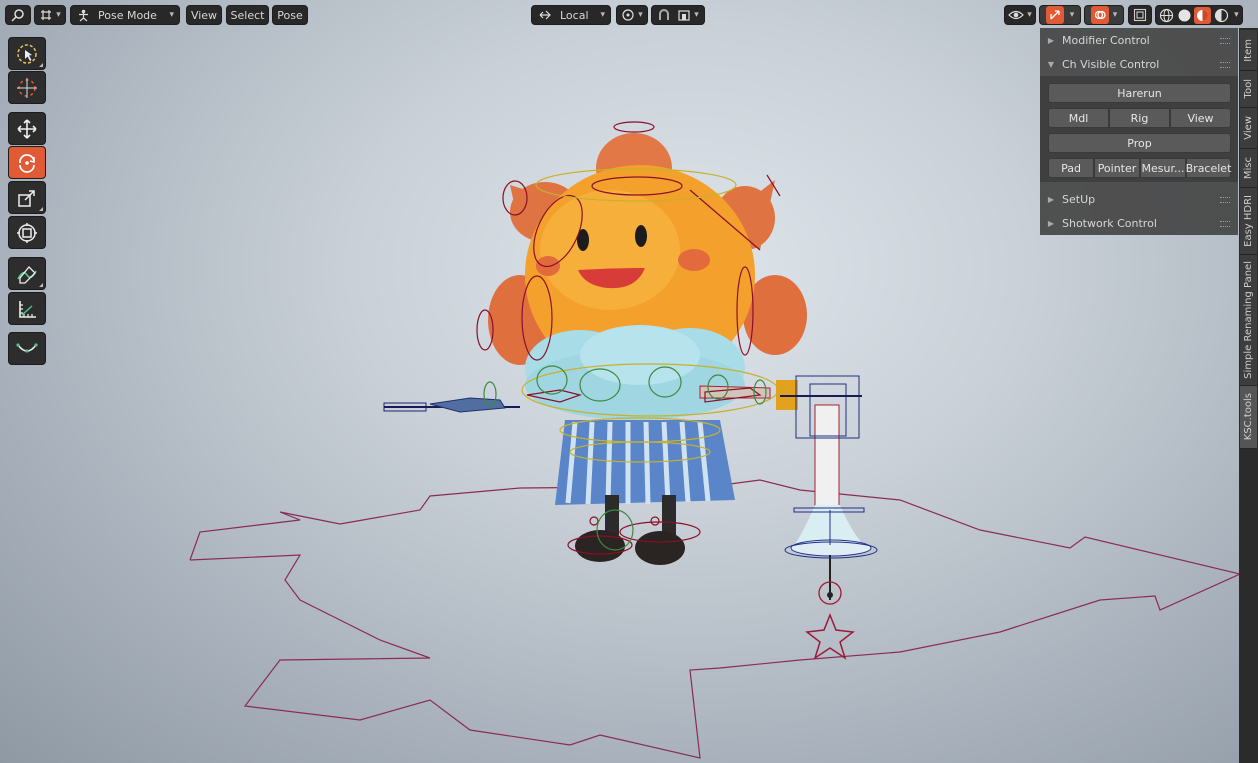 The image size is (1258, 763). I want to click on panel-title: Modifier Control, so click(1106, 40).